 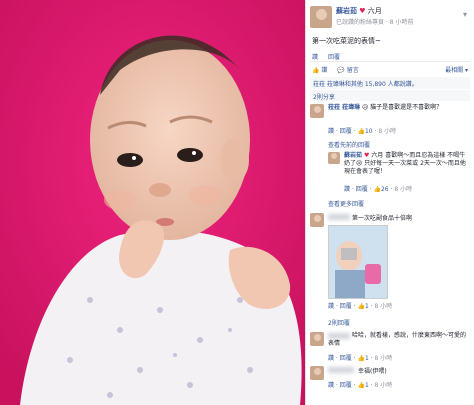 I want to click on comment-item: 幸福(伊喂) 讚 · 回覆 · 👍1 · 8 小時, so click(x=390, y=382).